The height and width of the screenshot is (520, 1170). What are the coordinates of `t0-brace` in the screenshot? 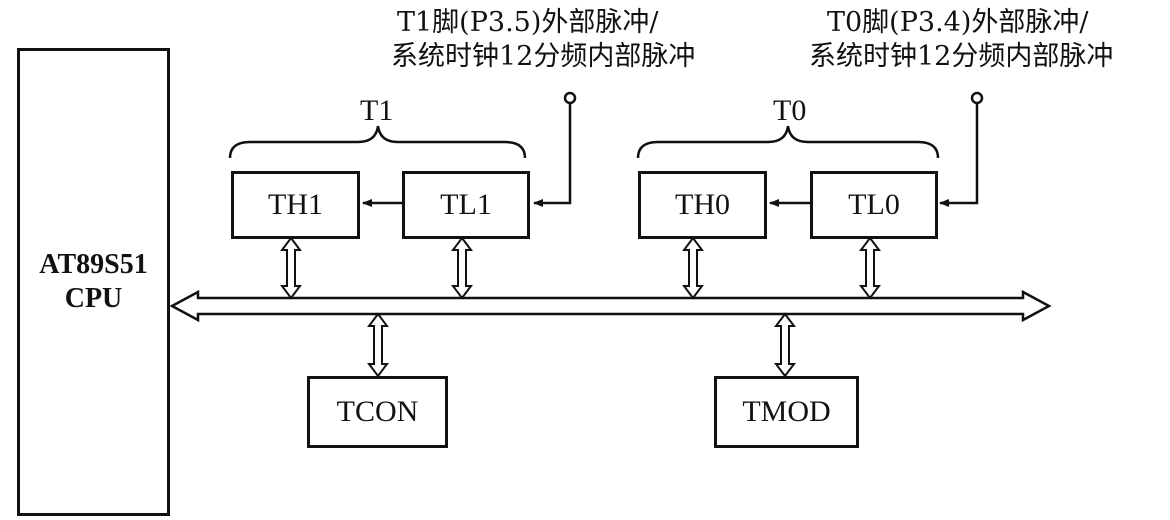 It's located at (788, 142).